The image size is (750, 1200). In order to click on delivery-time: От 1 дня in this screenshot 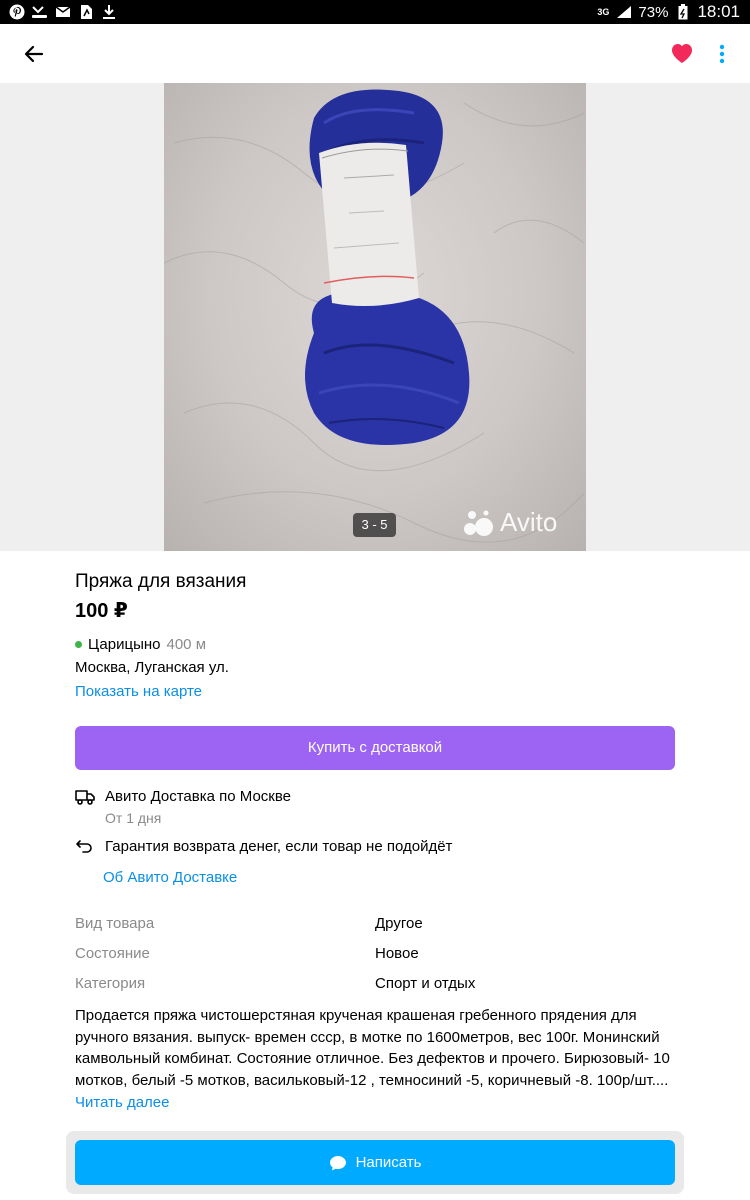, I will do `click(133, 818)`.